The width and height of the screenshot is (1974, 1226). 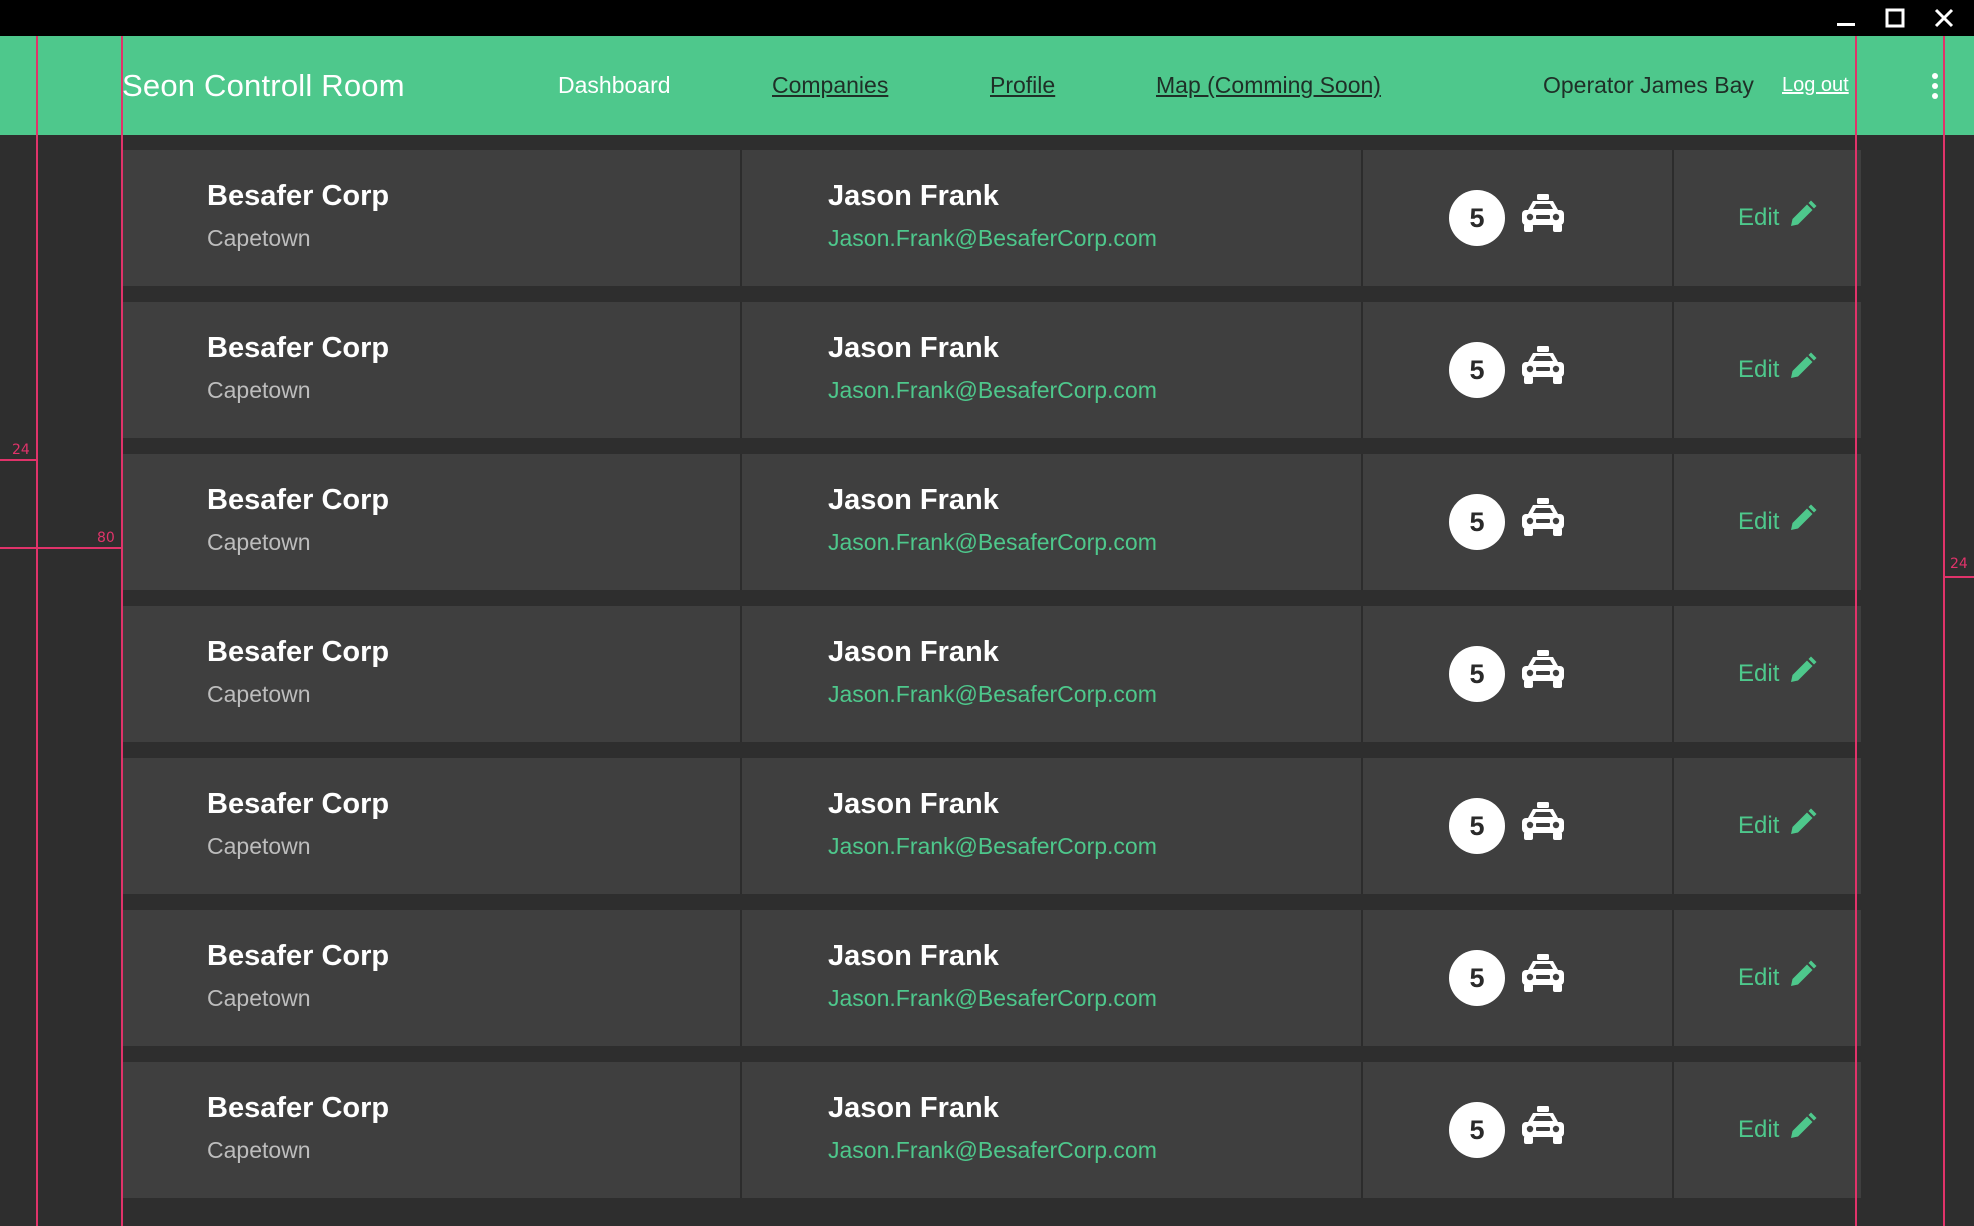 I want to click on logout-link: Log out, so click(x=1815, y=85).